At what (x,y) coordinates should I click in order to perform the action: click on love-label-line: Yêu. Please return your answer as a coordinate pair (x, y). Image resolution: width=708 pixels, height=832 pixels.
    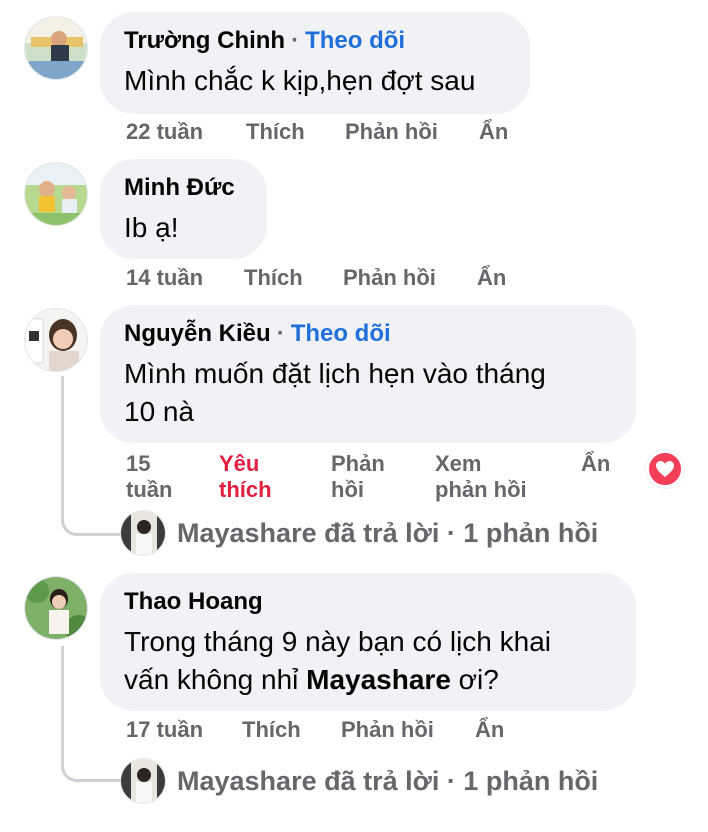
    Looking at the image, I should click on (239, 463).